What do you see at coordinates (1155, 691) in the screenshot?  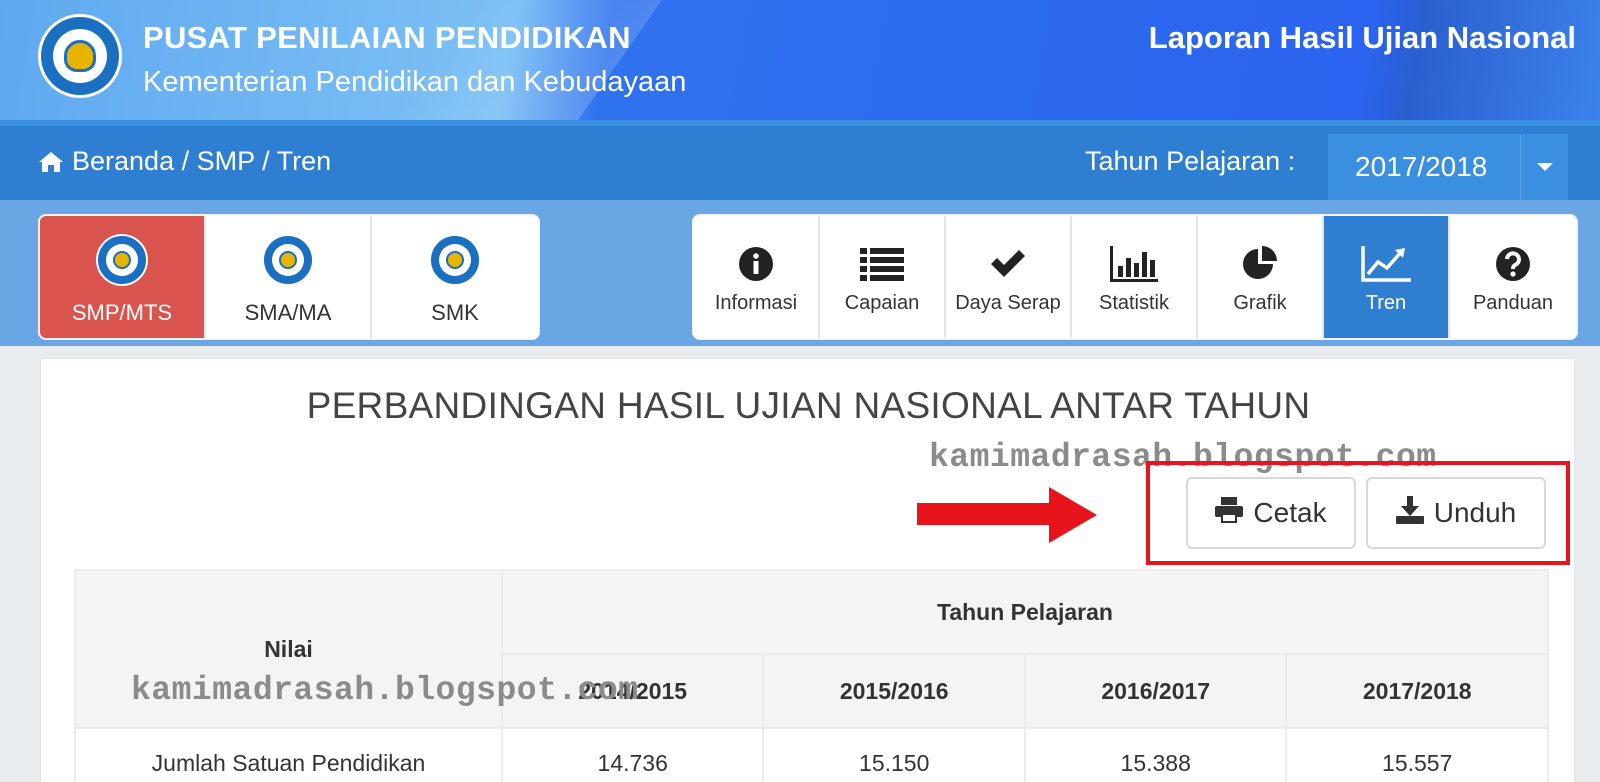 I see `table-header-year: 2016/2017` at bounding box center [1155, 691].